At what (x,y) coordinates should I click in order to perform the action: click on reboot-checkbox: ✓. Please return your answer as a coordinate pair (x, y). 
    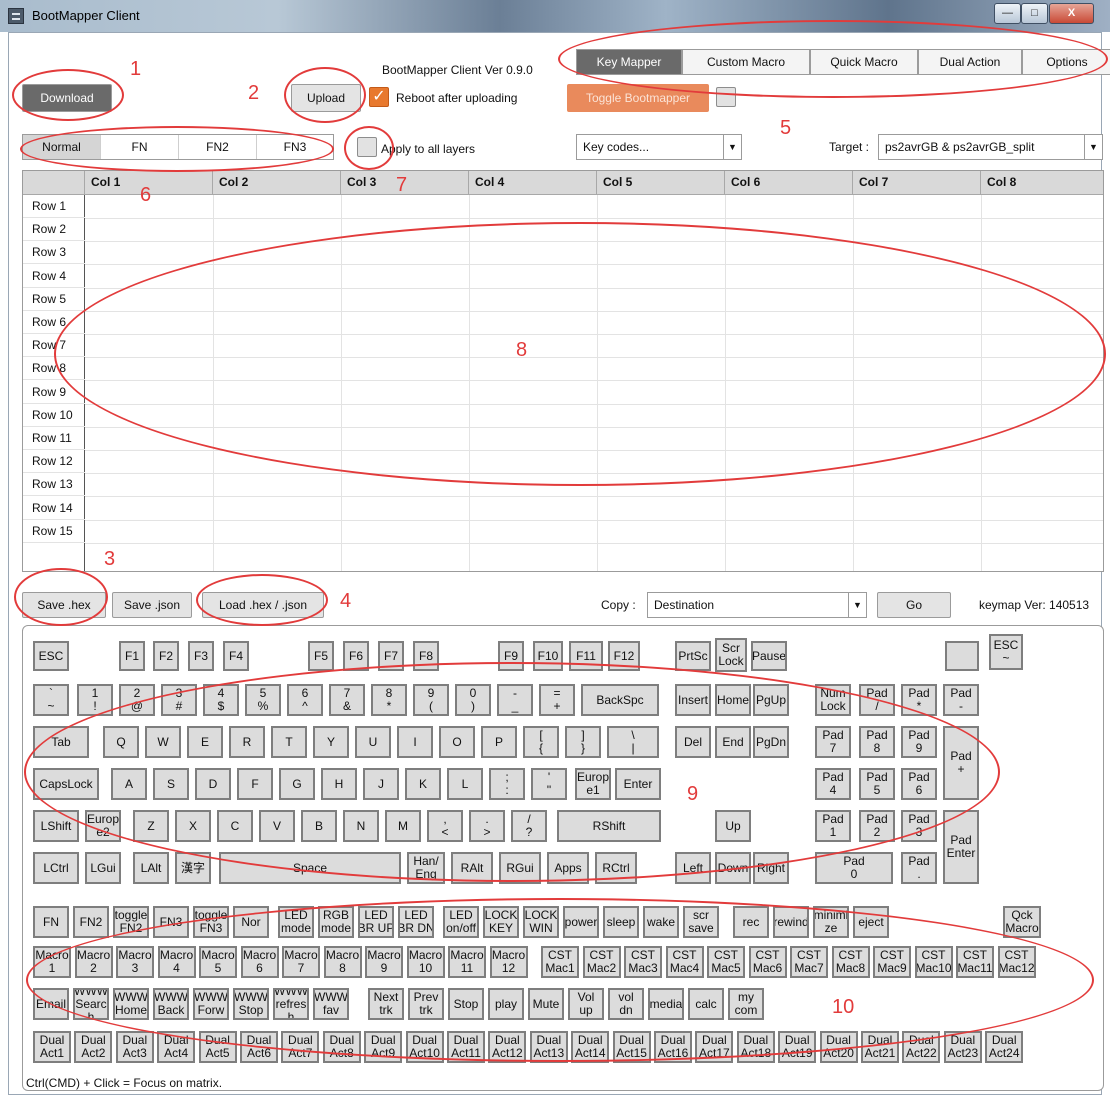
    Looking at the image, I should click on (379, 97).